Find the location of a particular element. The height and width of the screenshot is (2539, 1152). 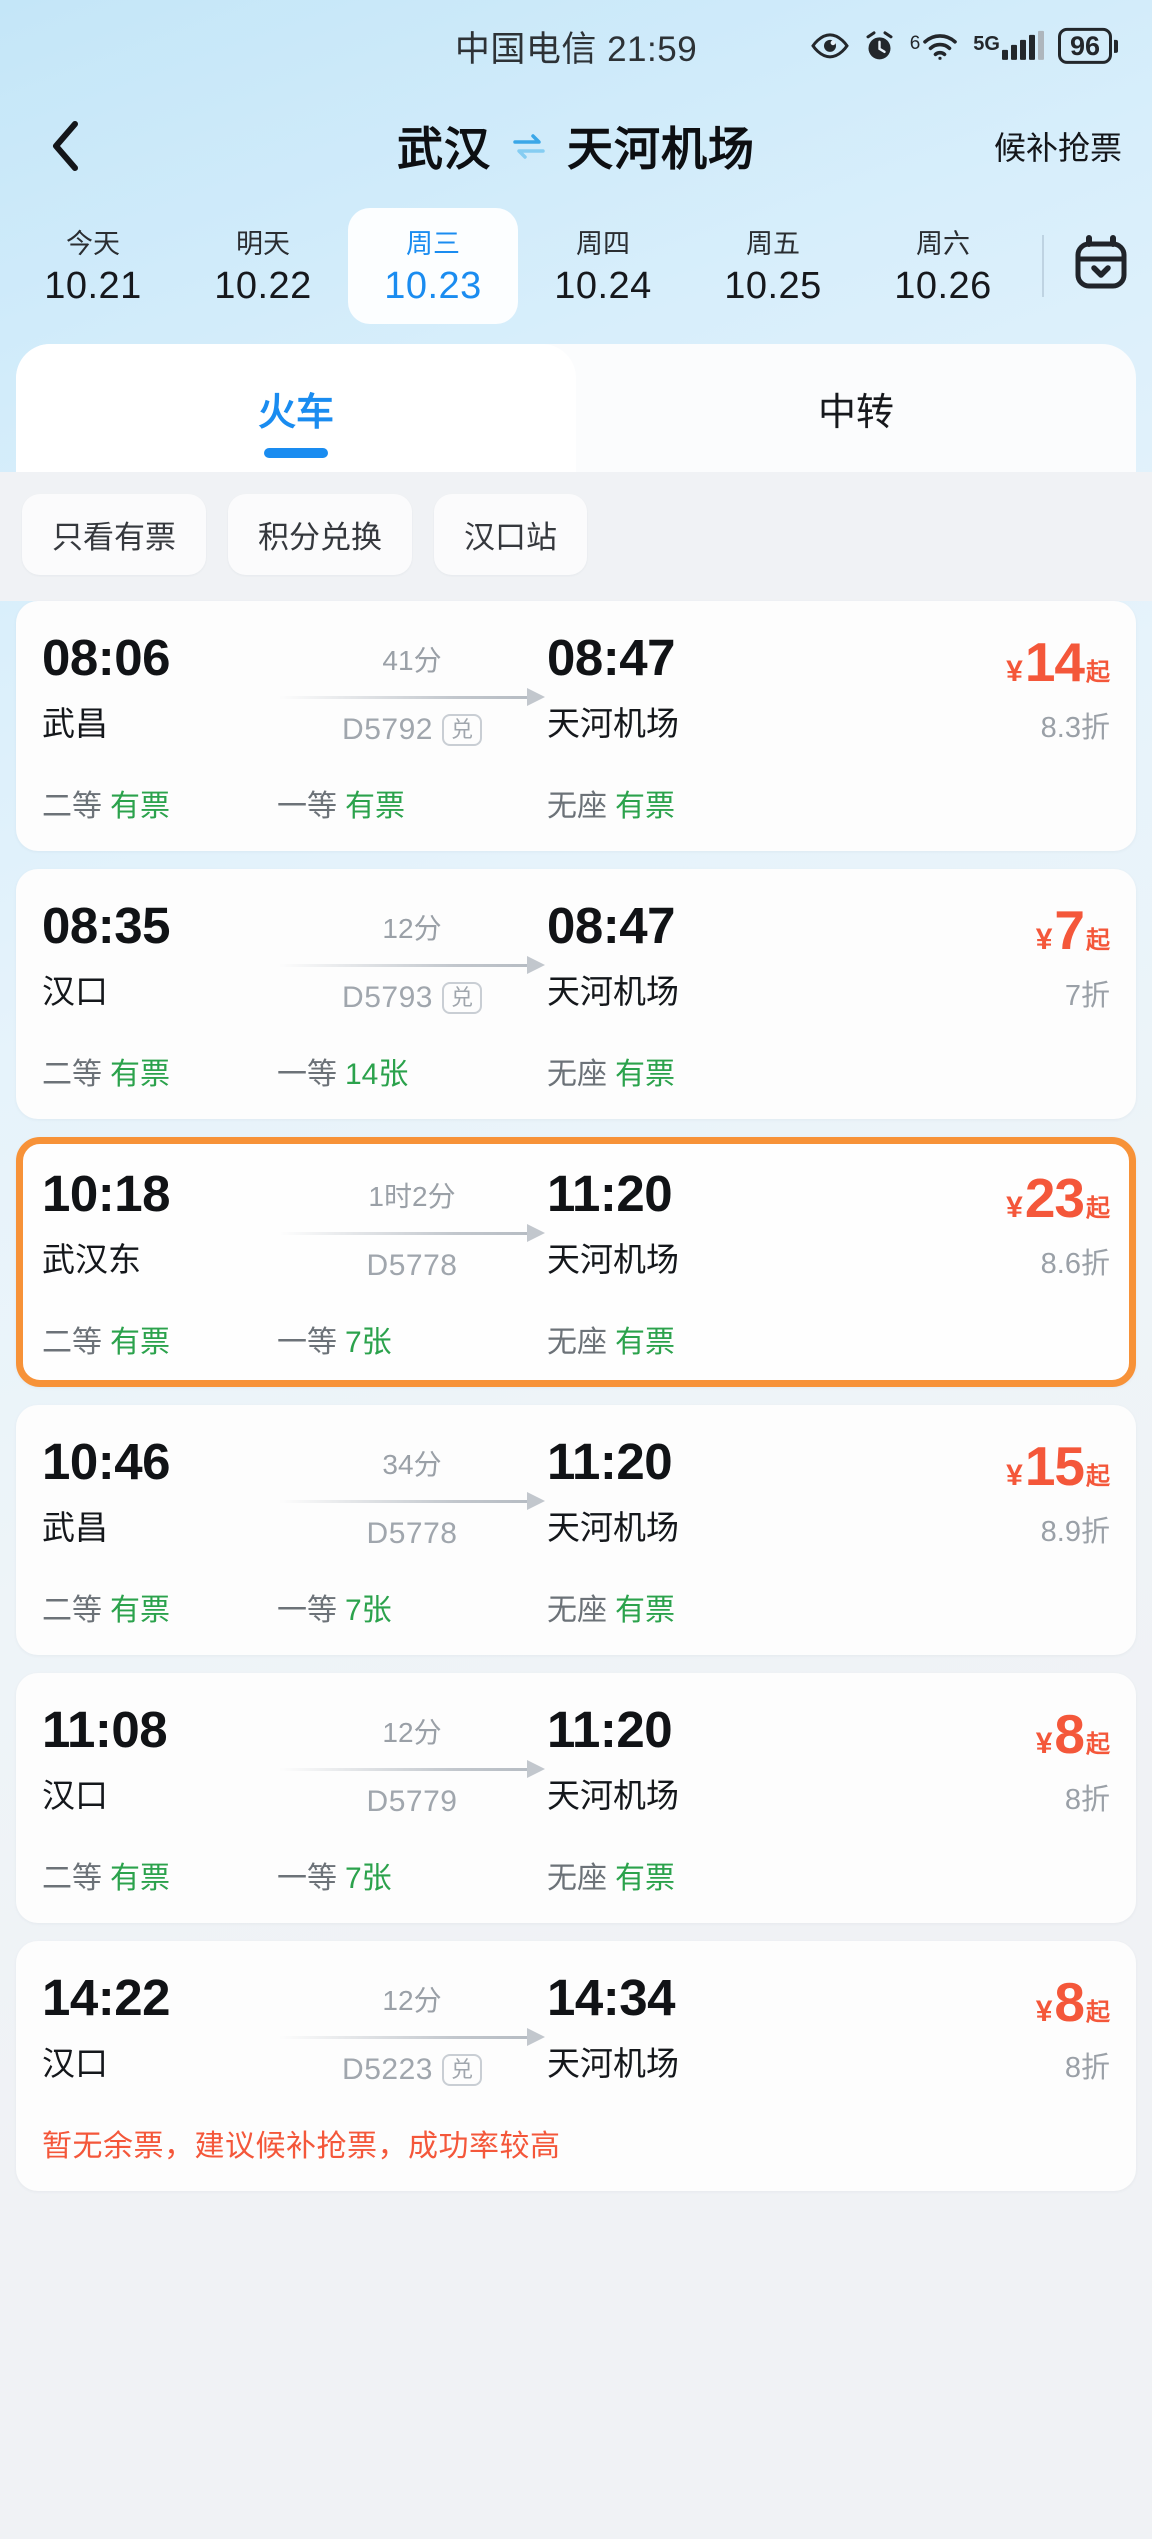

train-number: D5778 is located at coordinates (412, 1265).